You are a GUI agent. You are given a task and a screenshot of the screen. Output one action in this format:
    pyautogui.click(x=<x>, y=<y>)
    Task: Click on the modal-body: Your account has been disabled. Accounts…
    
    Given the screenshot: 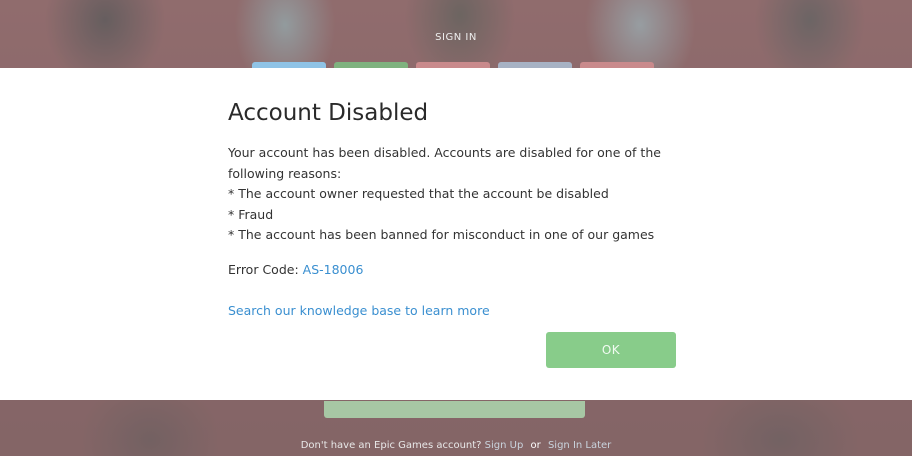 What is the action you would take?
    pyautogui.click(x=453, y=194)
    